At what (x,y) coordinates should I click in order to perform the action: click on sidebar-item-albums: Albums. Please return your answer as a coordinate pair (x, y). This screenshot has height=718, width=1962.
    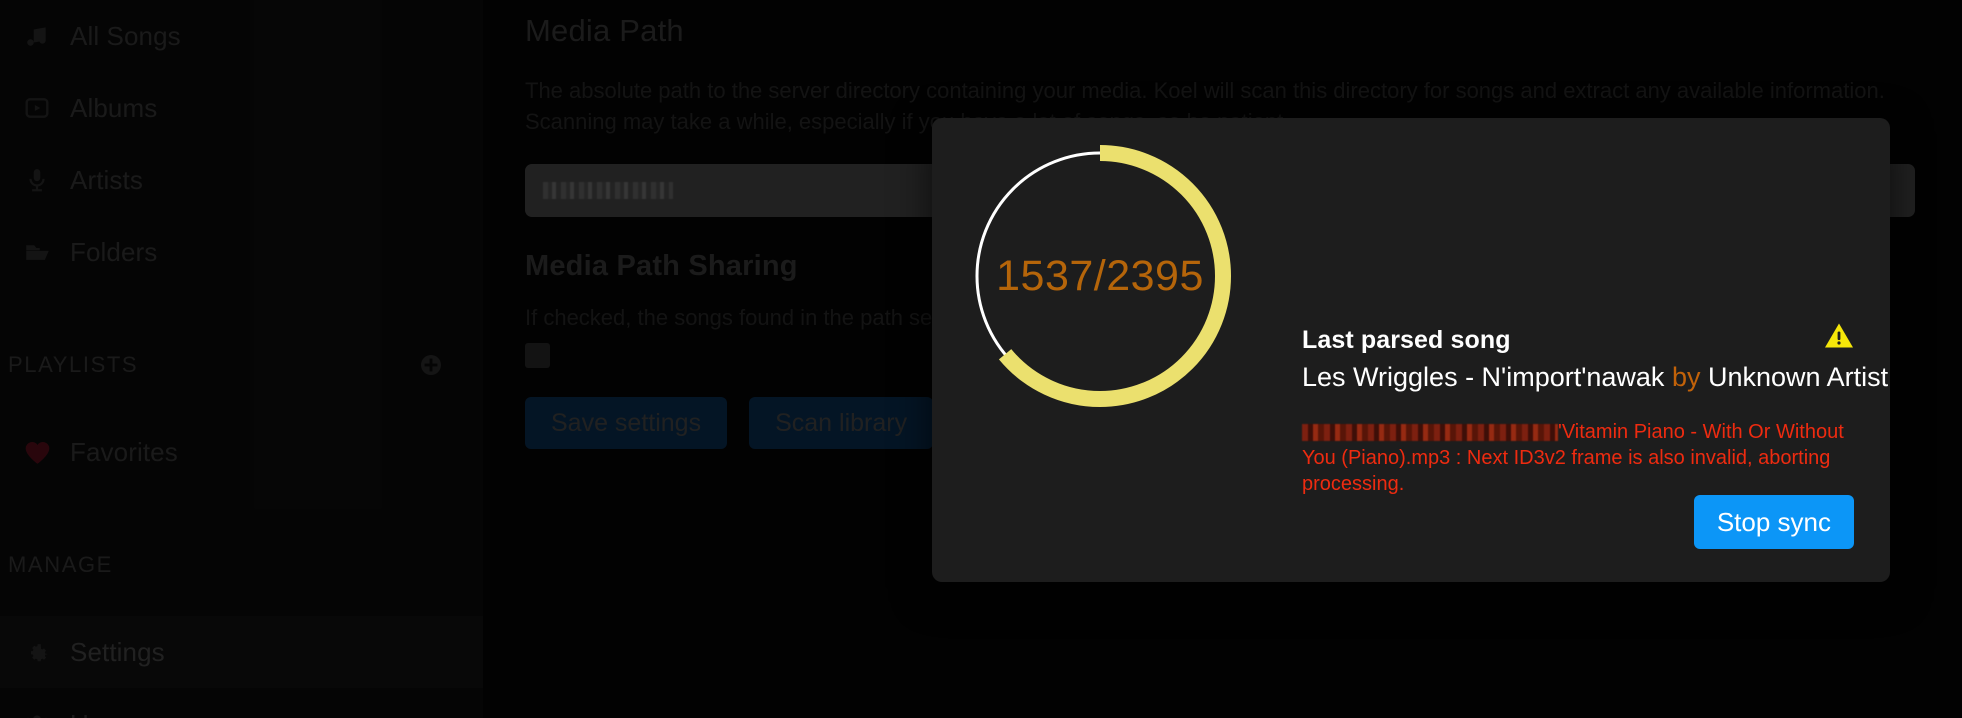
    Looking at the image, I should click on (241, 108).